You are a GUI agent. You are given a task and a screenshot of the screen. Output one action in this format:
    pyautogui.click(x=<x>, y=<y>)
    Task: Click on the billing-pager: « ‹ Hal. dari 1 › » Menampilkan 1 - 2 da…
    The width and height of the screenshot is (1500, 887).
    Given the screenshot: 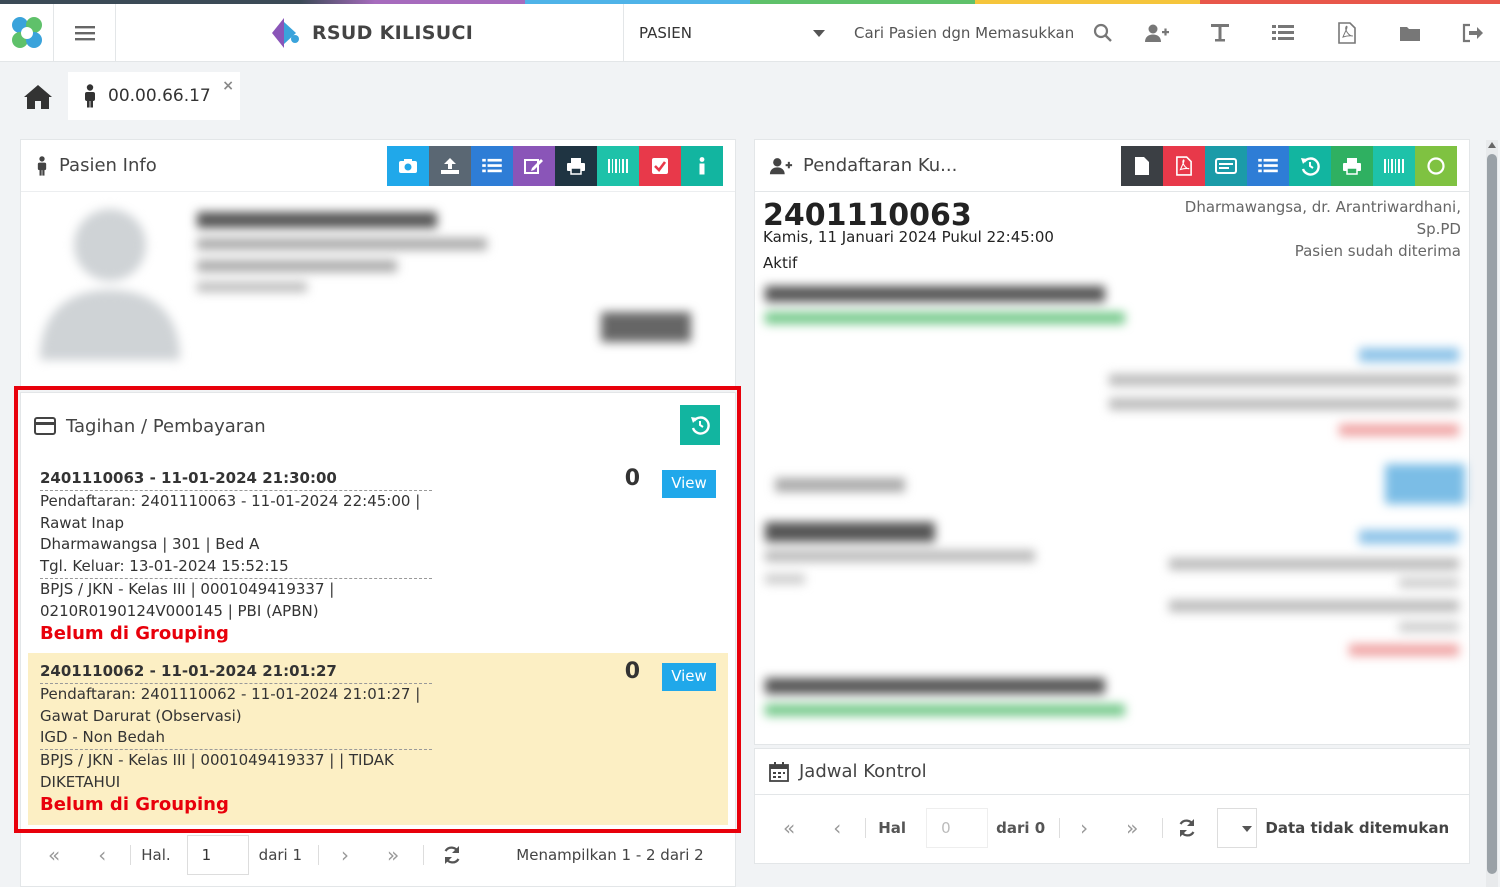 What is the action you would take?
    pyautogui.click(x=384, y=855)
    